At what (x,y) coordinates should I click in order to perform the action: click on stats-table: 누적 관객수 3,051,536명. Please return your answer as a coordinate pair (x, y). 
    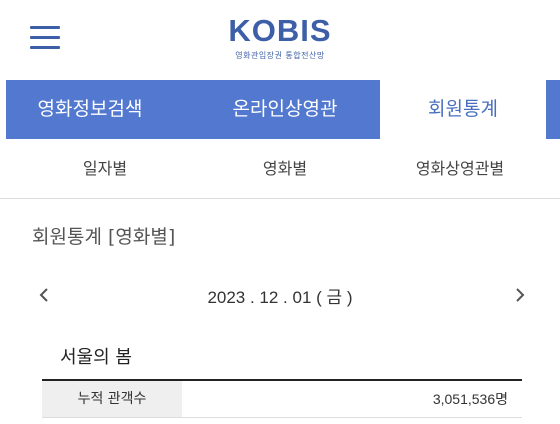
    Looking at the image, I should click on (282, 398).